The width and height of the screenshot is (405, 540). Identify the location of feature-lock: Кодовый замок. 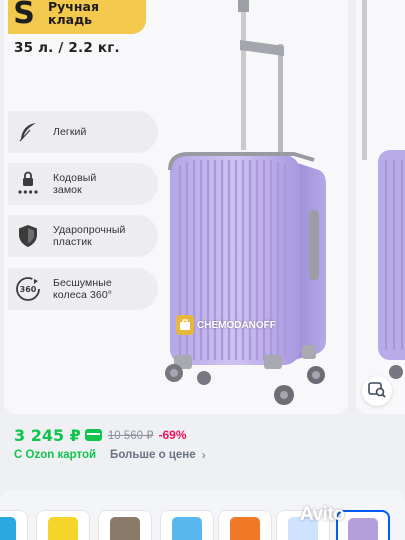
(83, 184).